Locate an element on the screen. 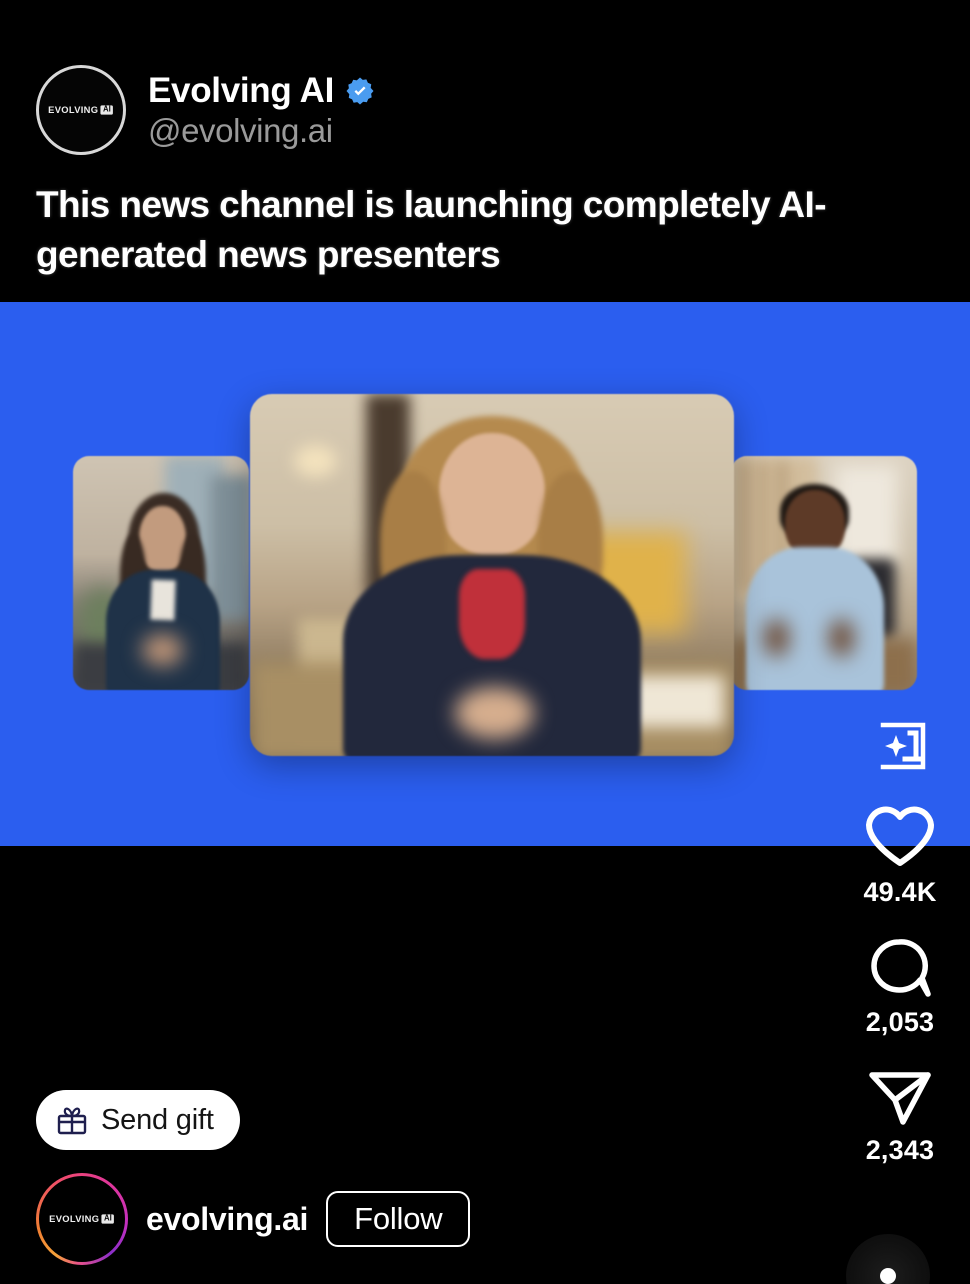  comment-count: 2,053 is located at coordinates (900, 1022).